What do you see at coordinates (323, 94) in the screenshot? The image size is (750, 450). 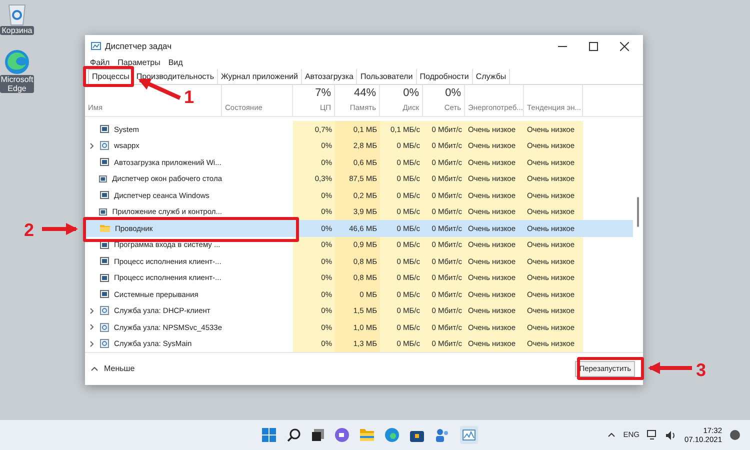 I see `column-total: 7%` at bounding box center [323, 94].